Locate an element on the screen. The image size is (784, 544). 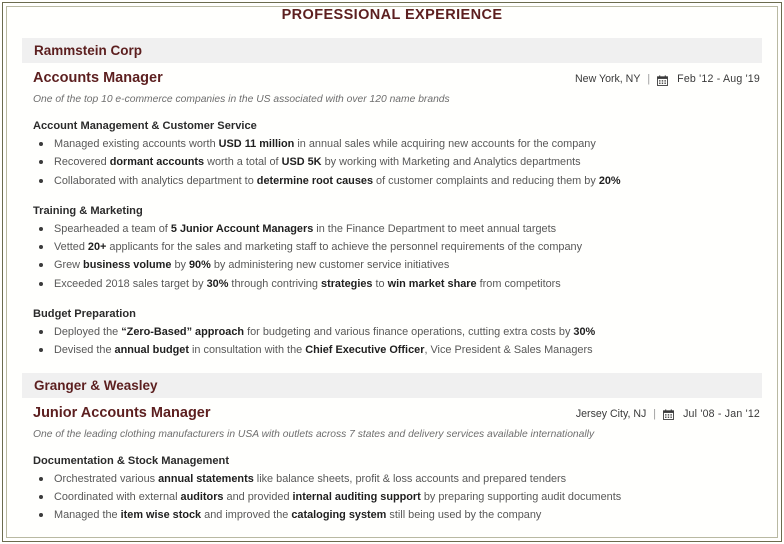
company-name: Granger & Weasley is located at coordinates (96, 385).